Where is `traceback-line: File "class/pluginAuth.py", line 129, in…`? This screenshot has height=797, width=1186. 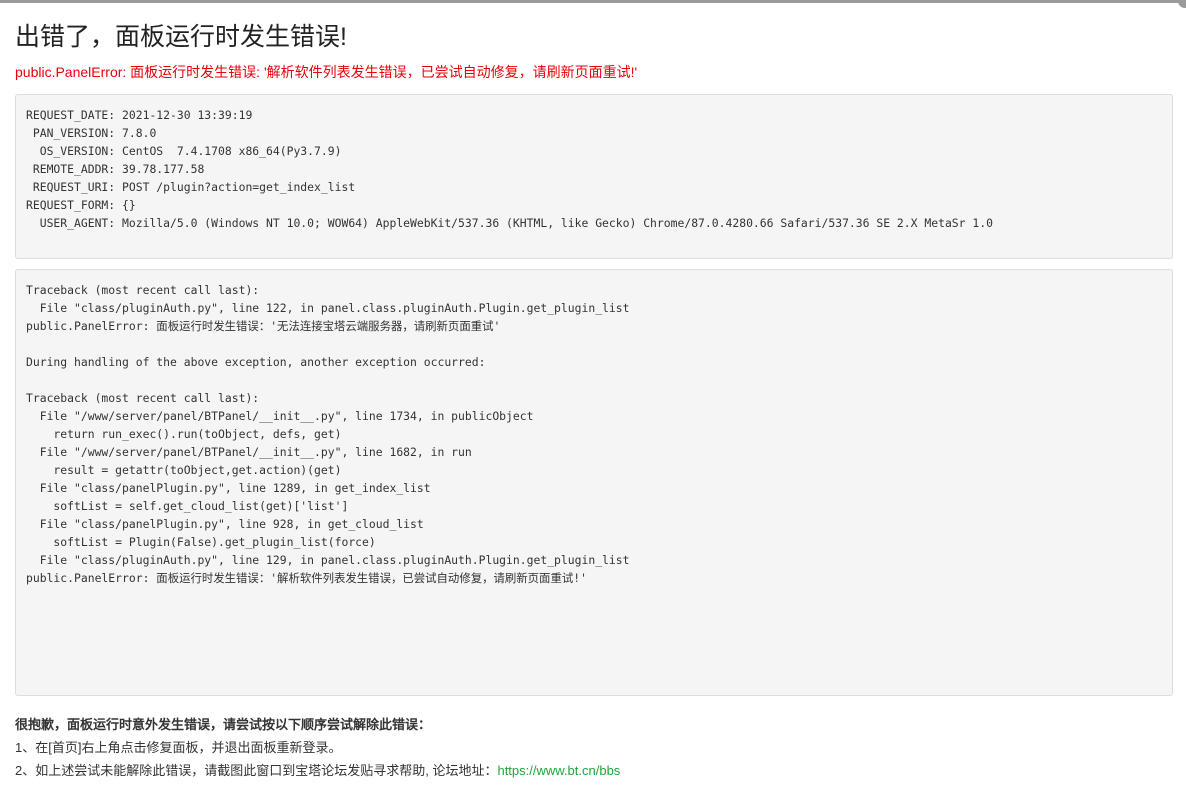 traceback-line: File "class/pluginAuth.py", line 129, in… is located at coordinates (328, 560).